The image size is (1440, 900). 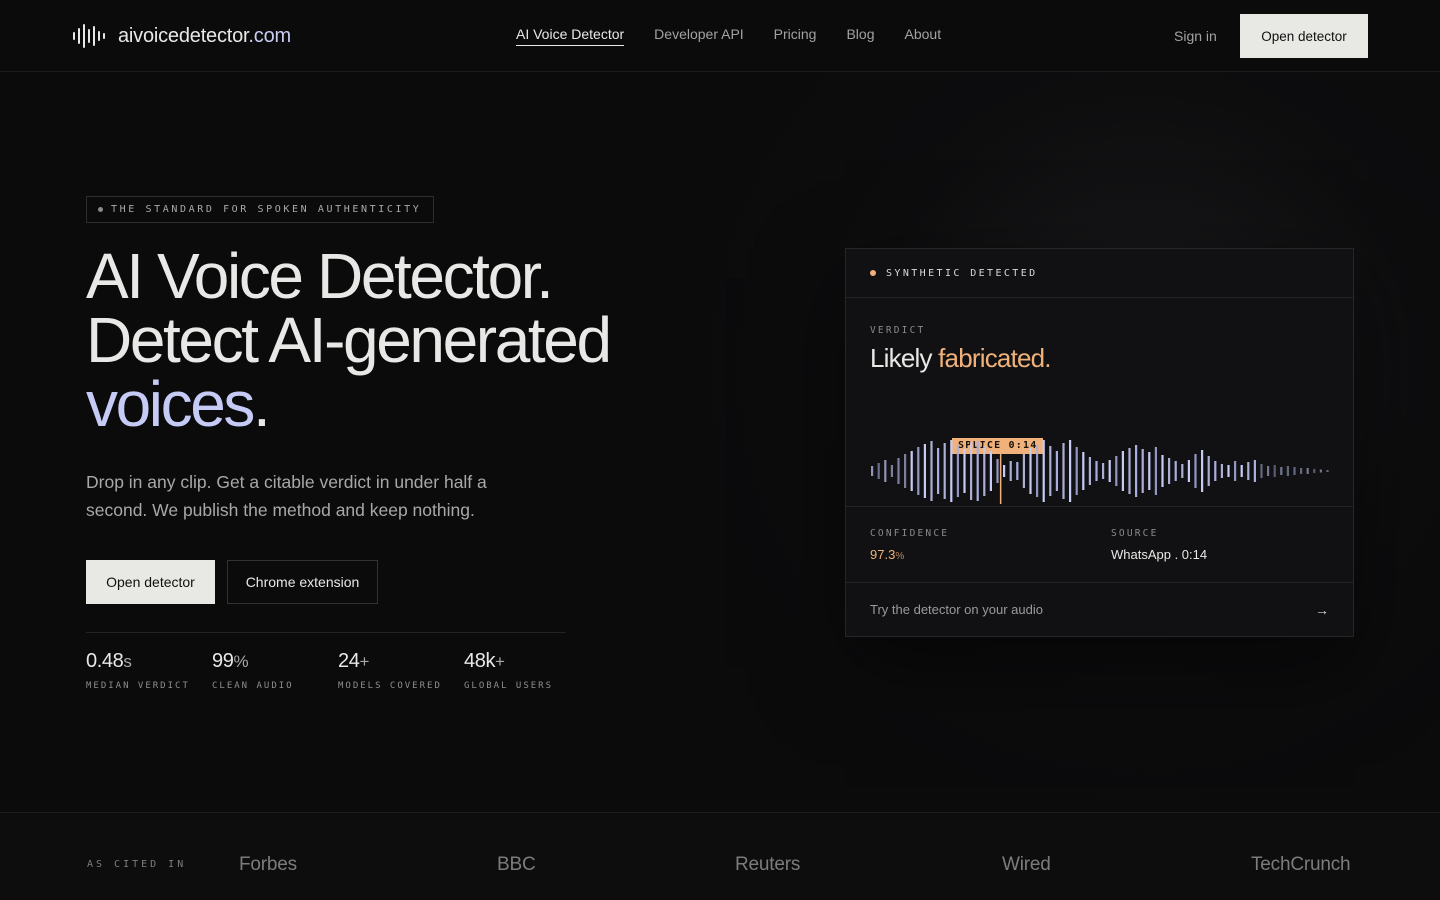 I want to click on verdict-label: VERDICT, so click(x=898, y=330).